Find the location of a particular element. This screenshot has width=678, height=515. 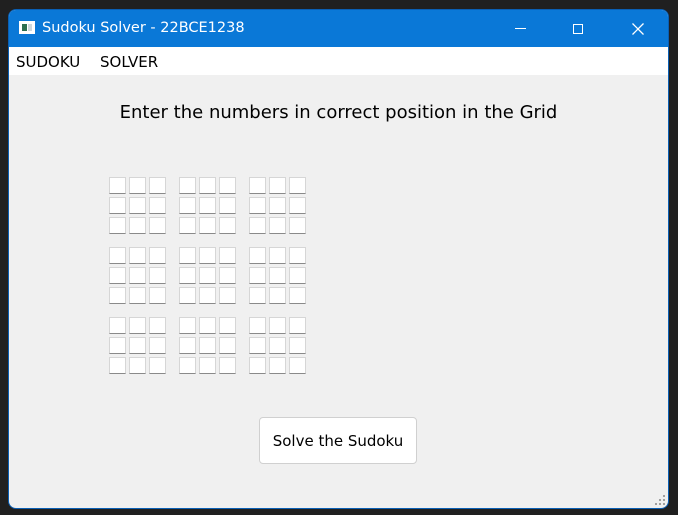

sudoku-cell-r9-c9 is located at coordinates (297, 365).